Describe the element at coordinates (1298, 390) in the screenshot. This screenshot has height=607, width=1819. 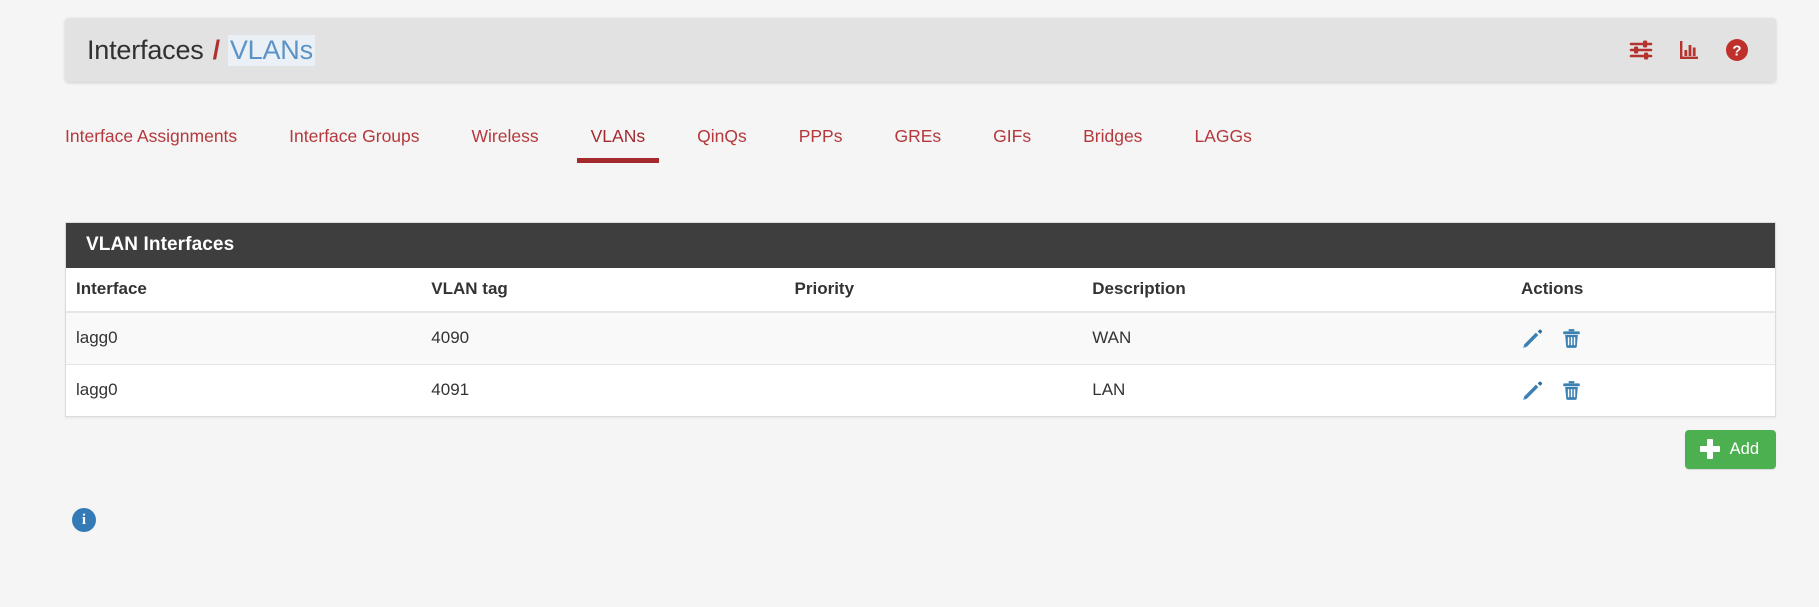
I see `cell-description: LAN` at that location.